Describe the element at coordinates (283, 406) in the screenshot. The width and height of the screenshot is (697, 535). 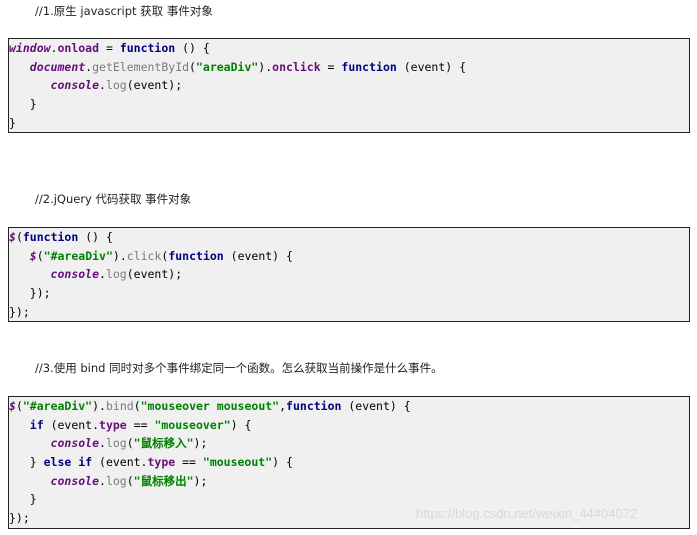
I see `code-token-pl: ,` at that location.